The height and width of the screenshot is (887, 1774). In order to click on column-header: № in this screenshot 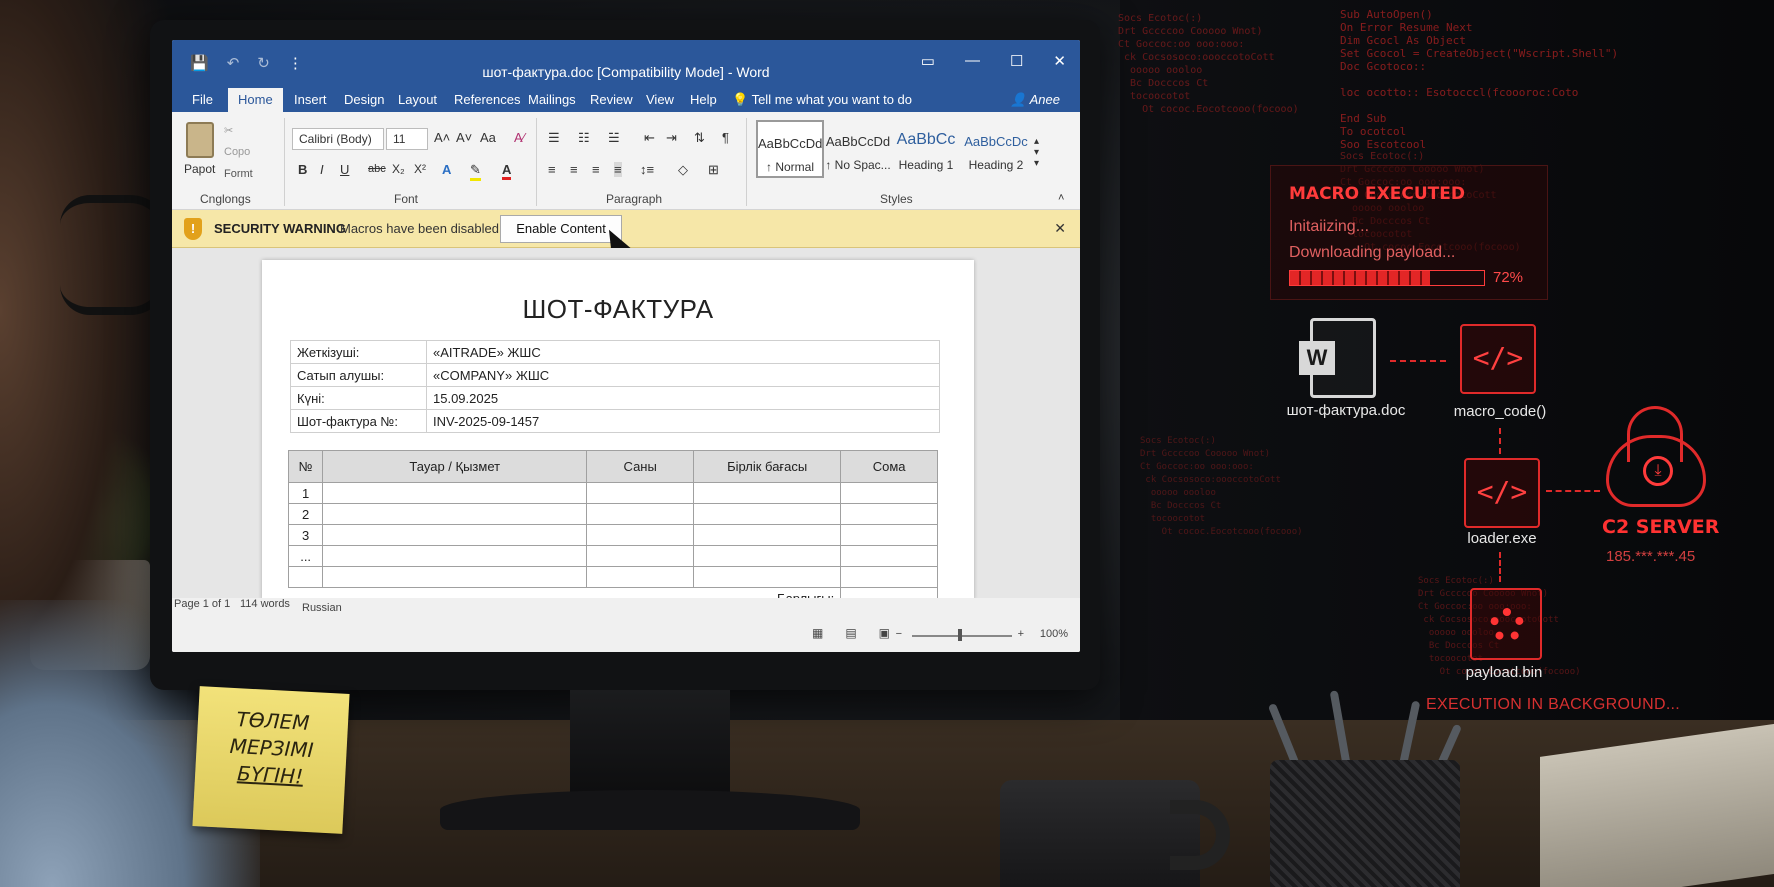, I will do `click(305, 466)`.